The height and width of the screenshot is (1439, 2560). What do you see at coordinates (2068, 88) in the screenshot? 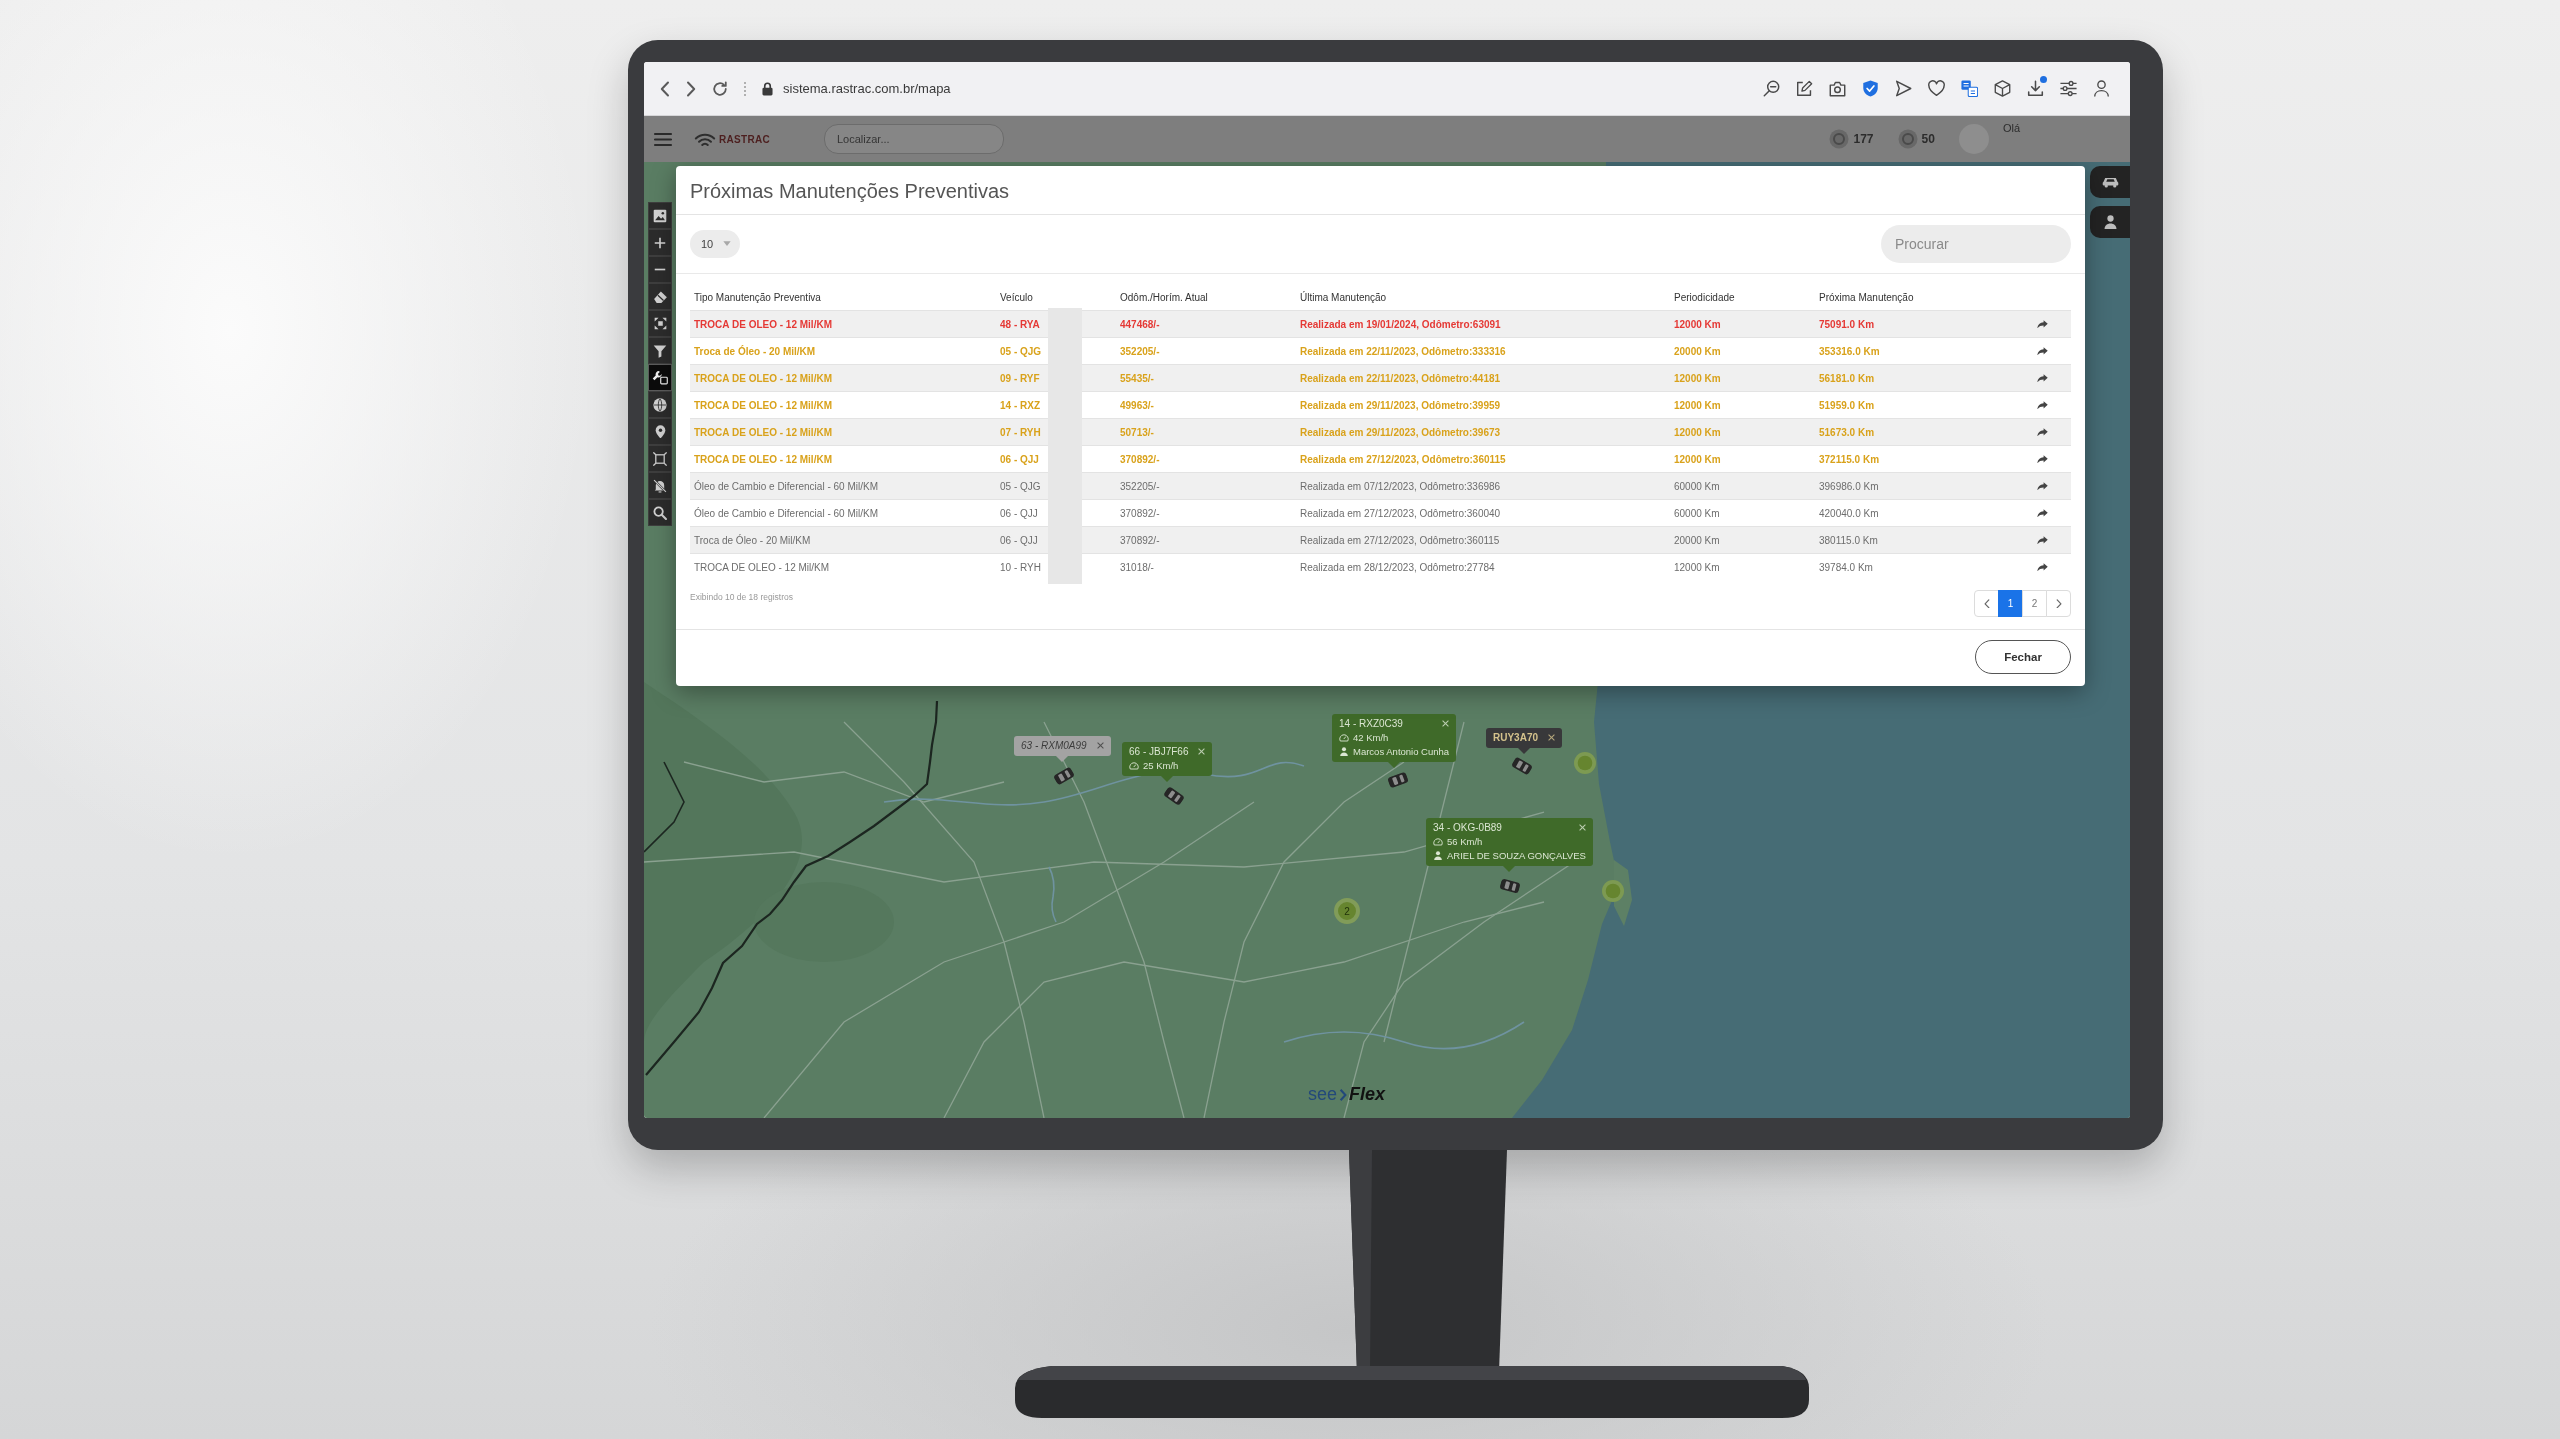
I see `sliders-icon` at bounding box center [2068, 88].